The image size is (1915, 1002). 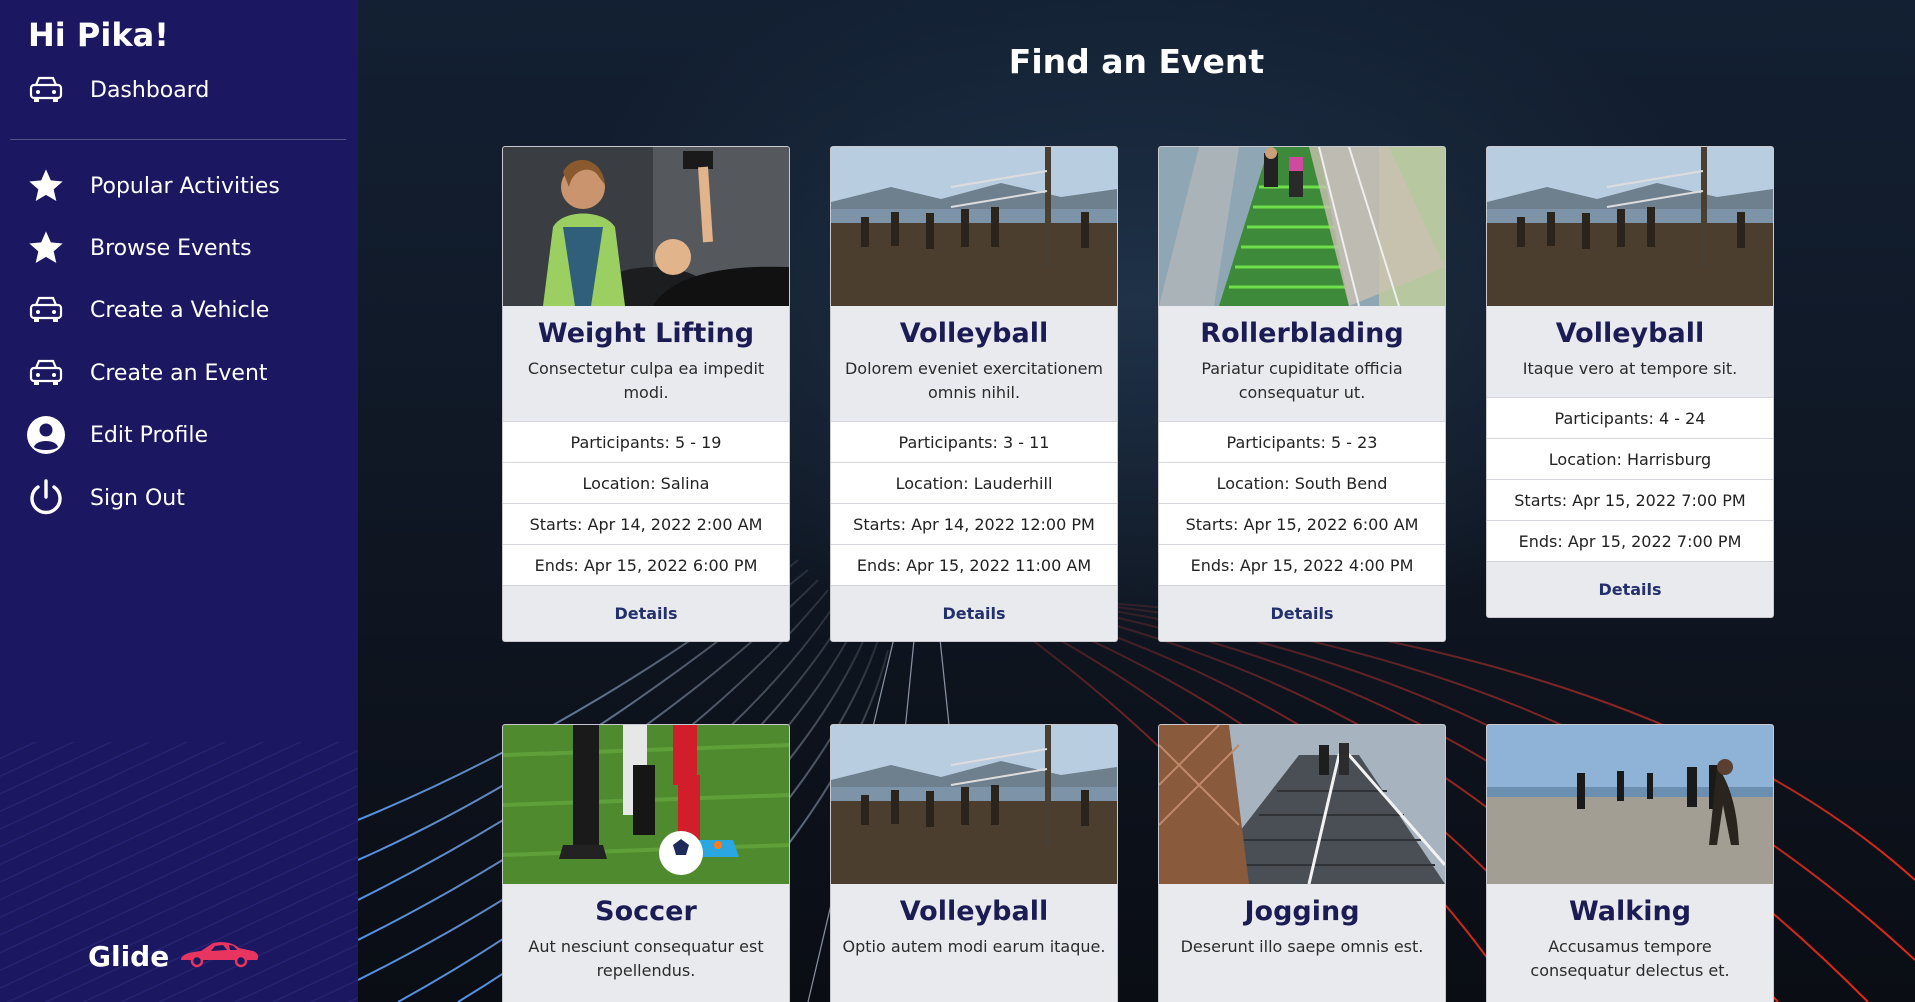 What do you see at coordinates (171, 248) in the screenshot?
I see `sidebar-item-label: Browse Events` at bounding box center [171, 248].